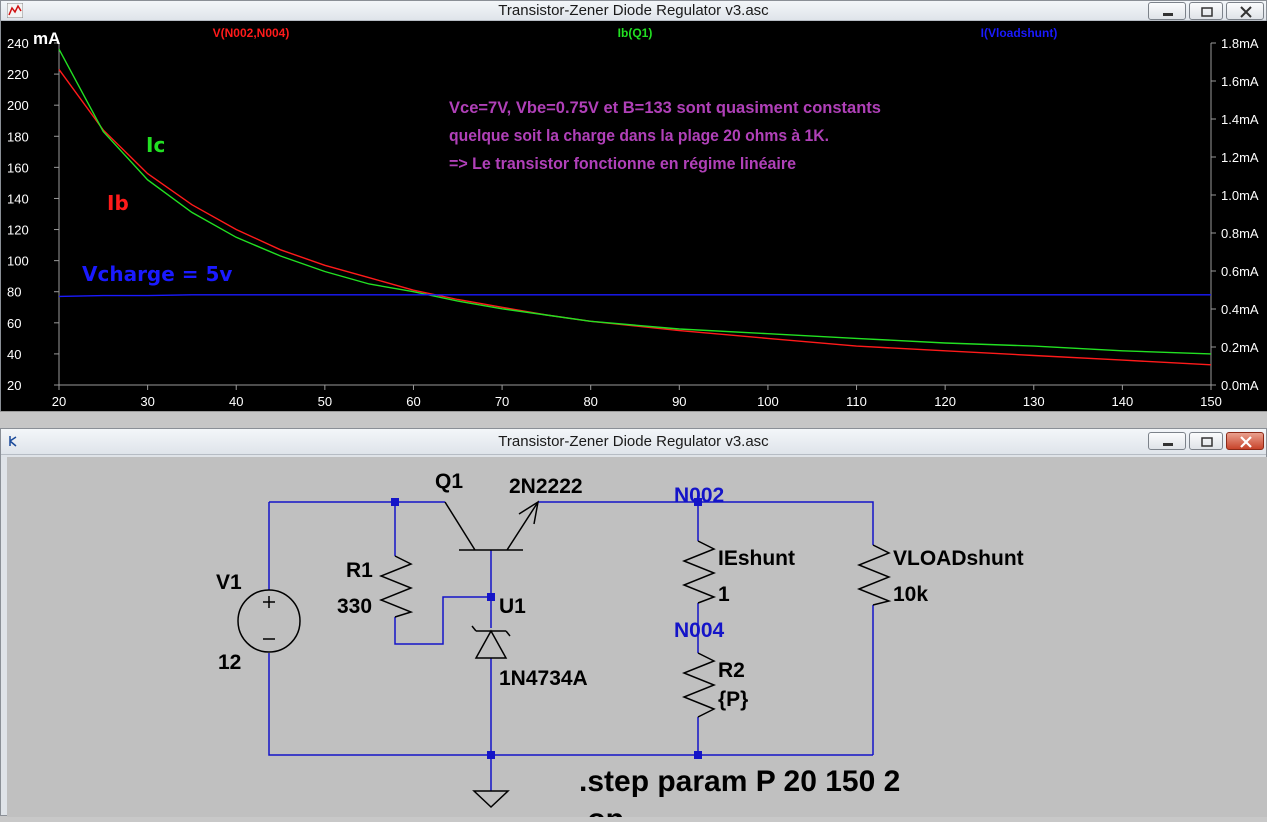  I want to click on v1-plus-sign, so click(269, 602).